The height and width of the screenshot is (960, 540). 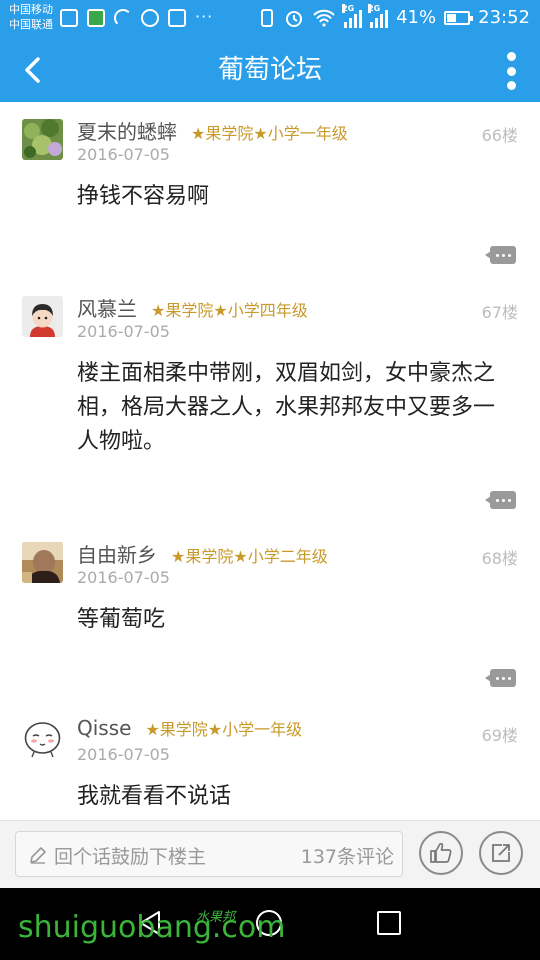 What do you see at coordinates (209, 854) in the screenshot?
I see `comment-input: 回个话鼓励下楼主 137条评论` at bounding box center [209, 854].